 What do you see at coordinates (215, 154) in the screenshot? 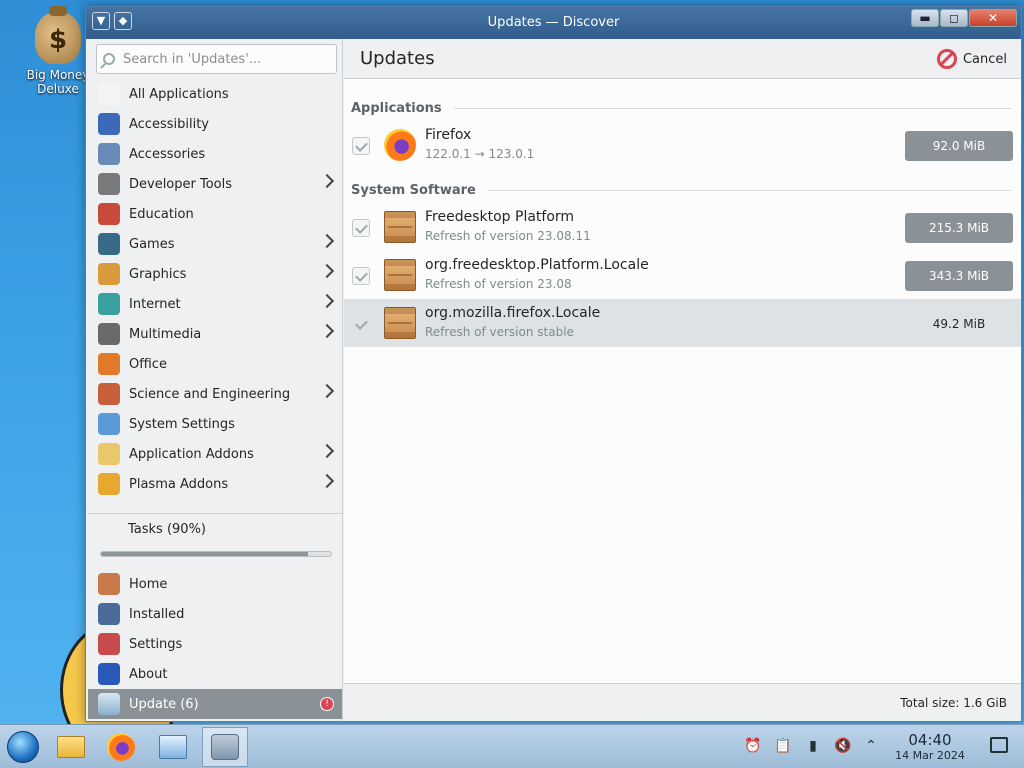
I see `sidebar-item-category: Accessories` at bounding box center [215, 154].